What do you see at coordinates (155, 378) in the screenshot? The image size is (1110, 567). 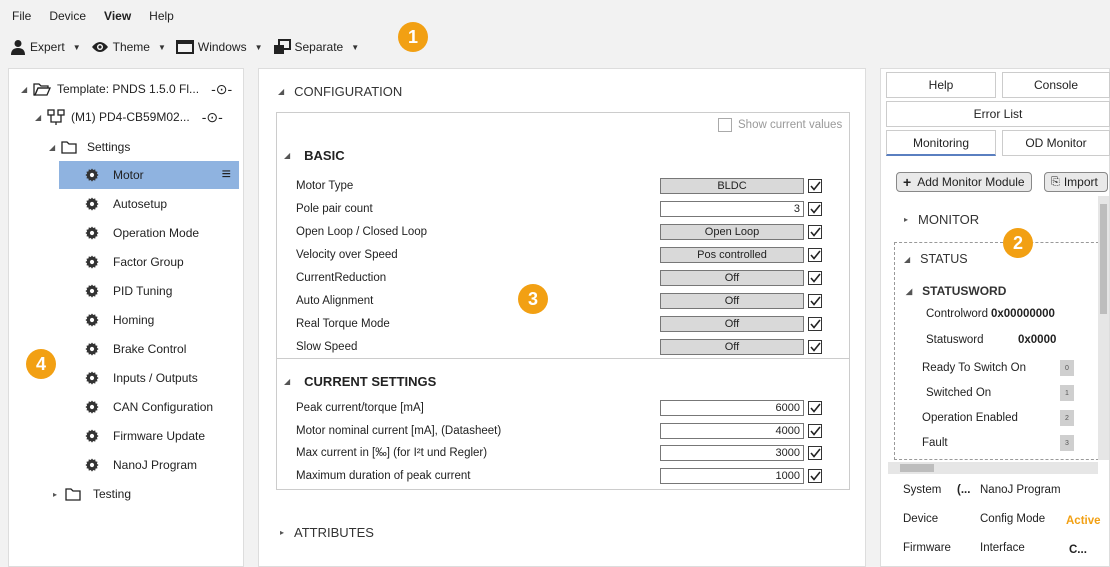 I see `tree-item-label: Inputs / Outputs` at bounding box center [155, 378].